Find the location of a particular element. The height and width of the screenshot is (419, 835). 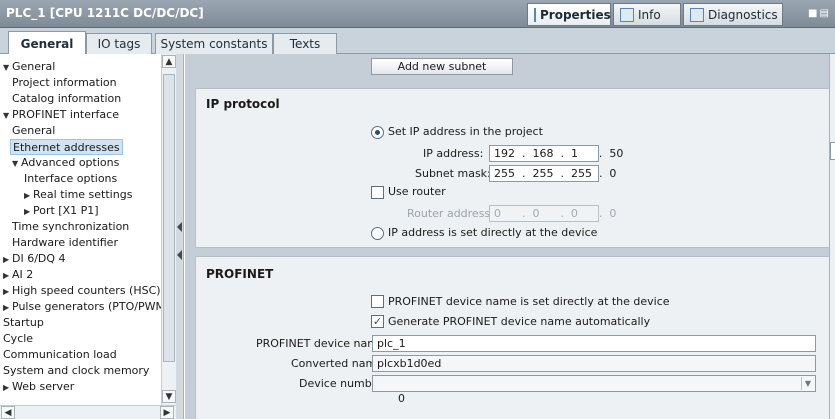

content-scrollbar is located at coordinates (832, 236).